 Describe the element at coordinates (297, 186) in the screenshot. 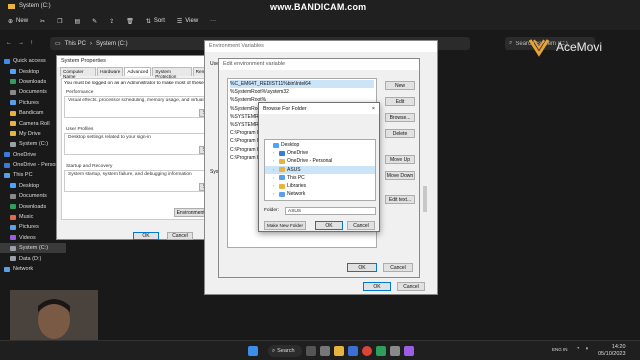

I see `tree-item-label: Libraries` at that location.